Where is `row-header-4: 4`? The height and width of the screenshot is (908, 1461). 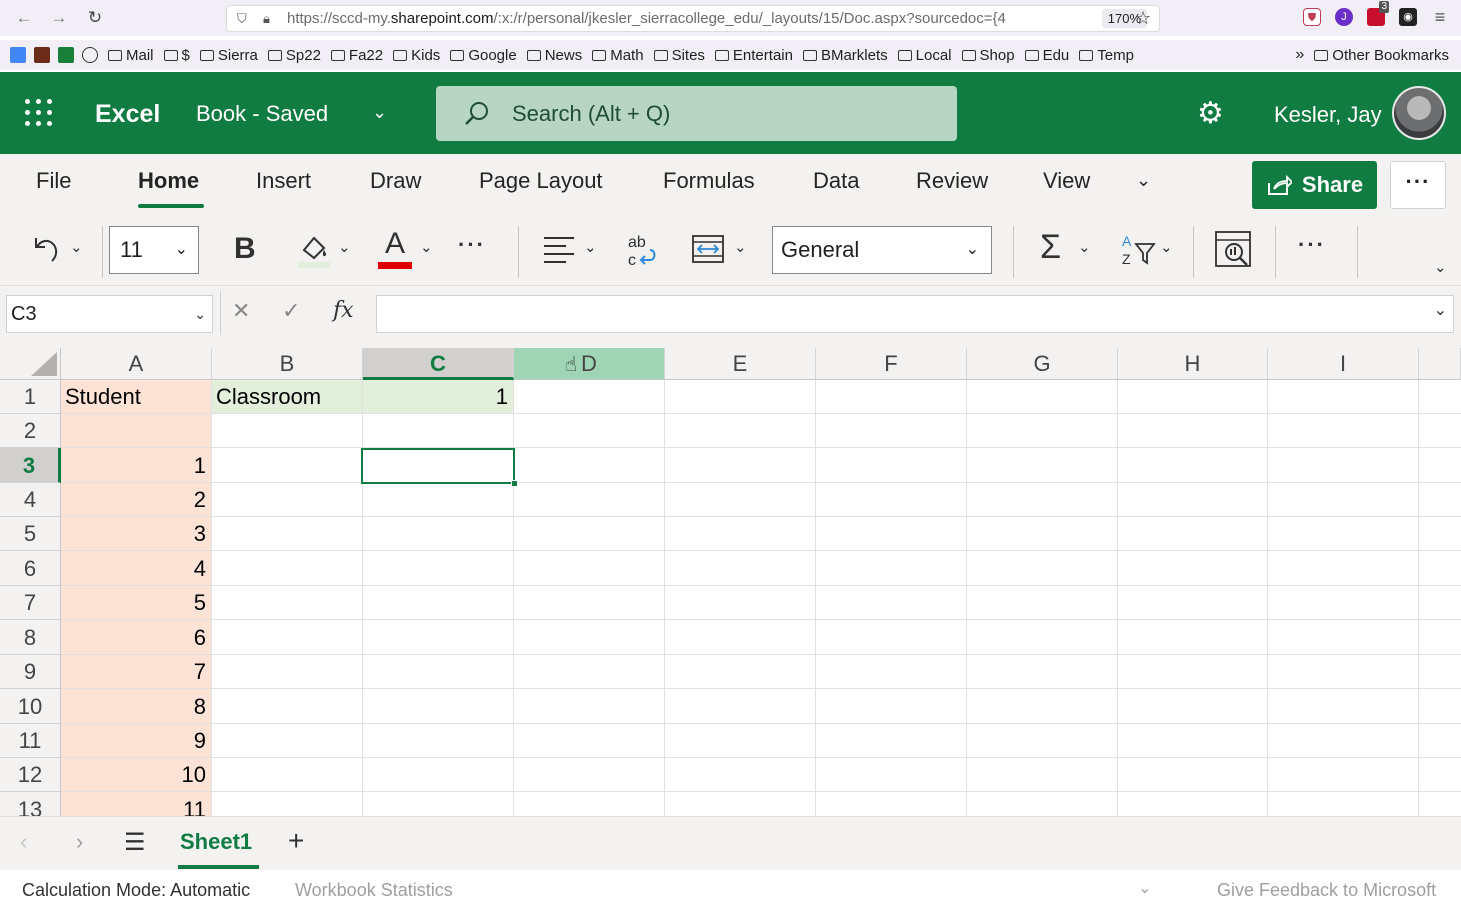
row-header-4: 4 is located at coordinates (30, 500).